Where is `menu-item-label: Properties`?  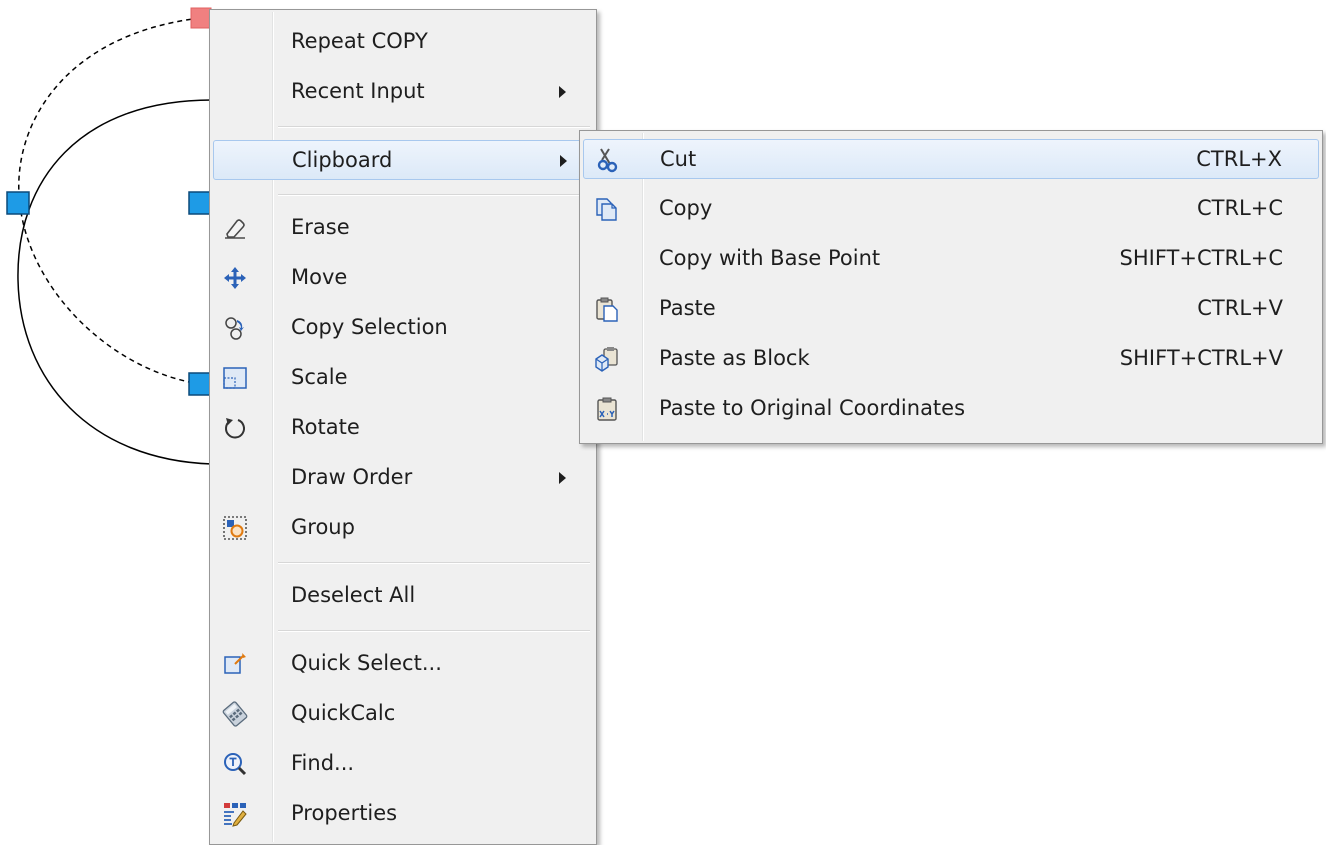 menu-item-label: Properties is located at coordinates (344, 813).